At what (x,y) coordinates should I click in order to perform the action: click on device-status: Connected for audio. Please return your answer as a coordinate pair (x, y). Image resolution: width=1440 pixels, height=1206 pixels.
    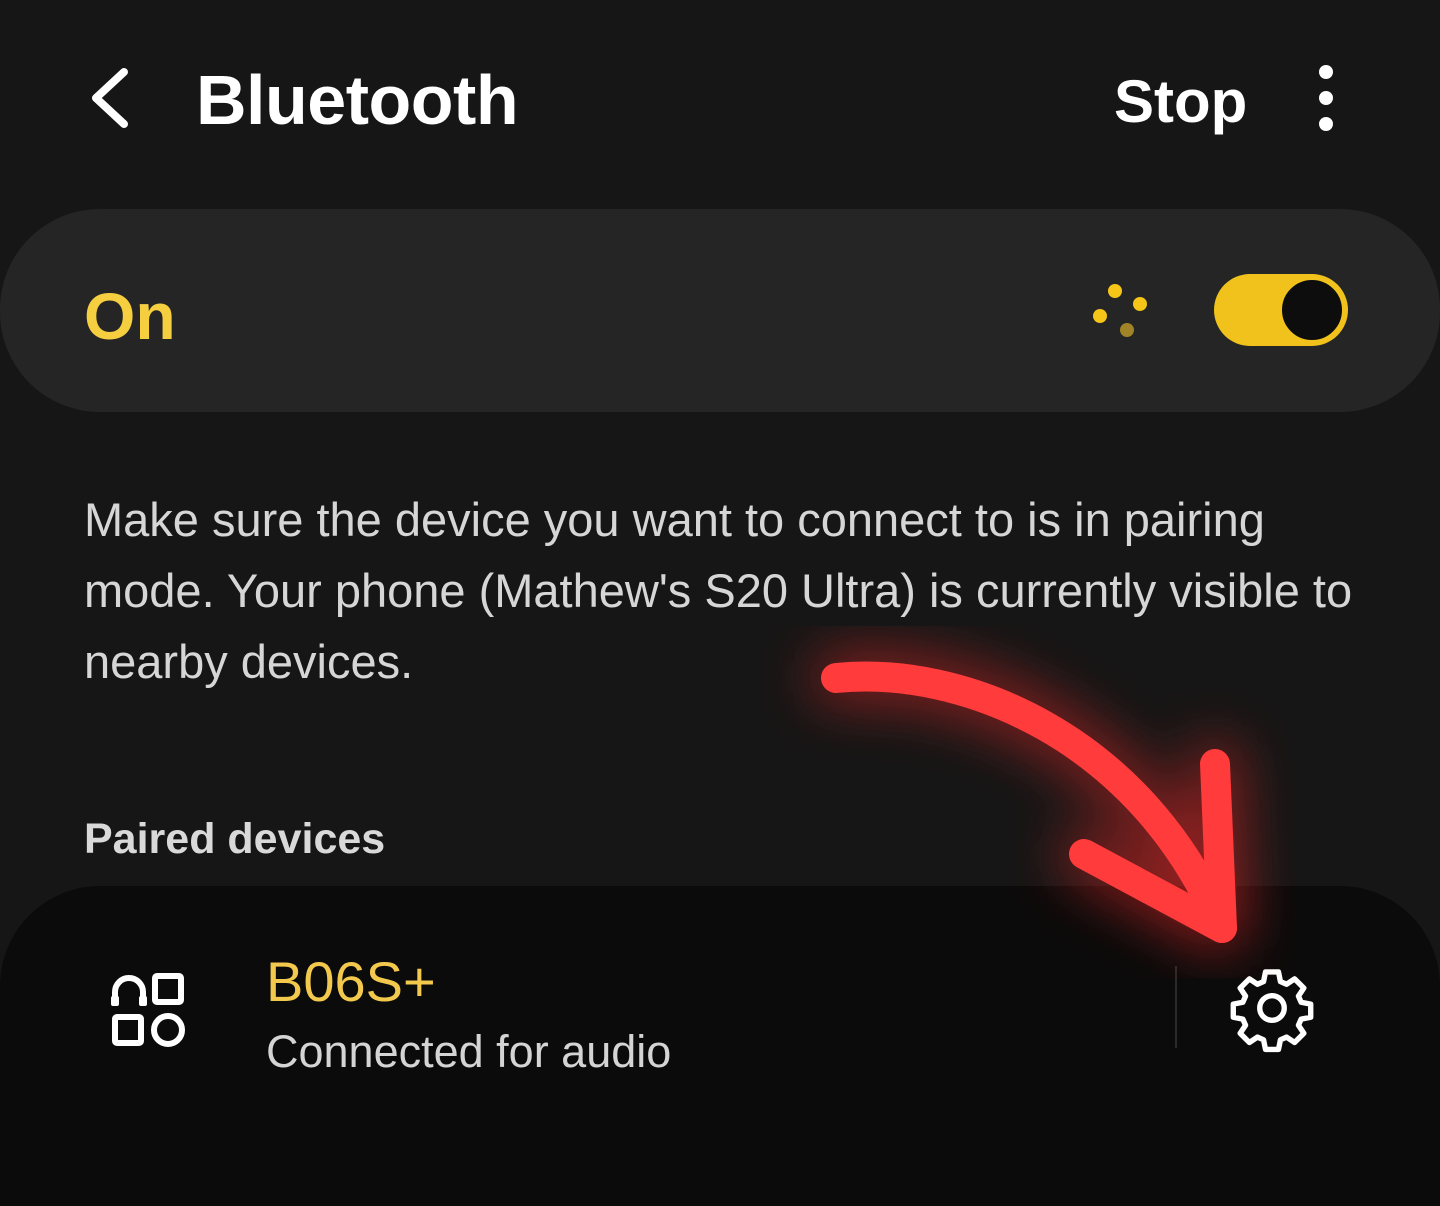
    Looking at the image, I should click on (469, 1051).